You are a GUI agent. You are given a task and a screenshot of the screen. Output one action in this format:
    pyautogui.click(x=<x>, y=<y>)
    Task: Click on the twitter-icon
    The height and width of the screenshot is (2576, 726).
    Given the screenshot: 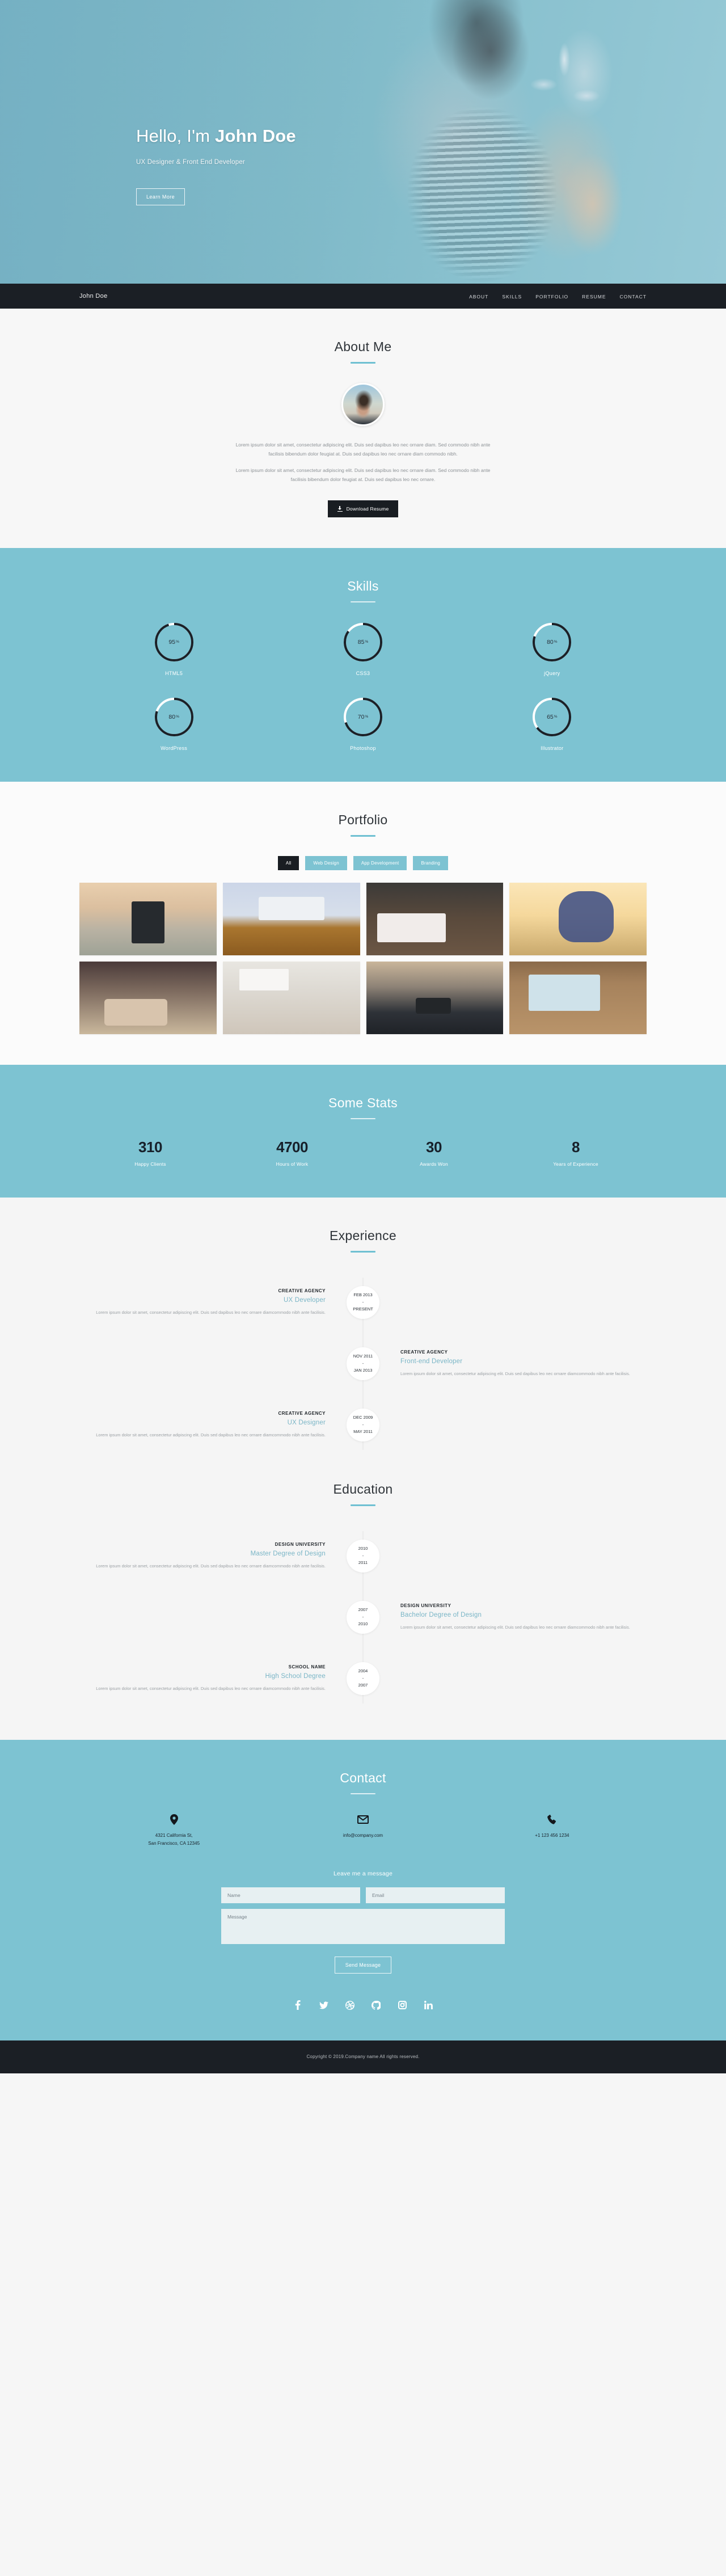 What is the action you would take?
    pyautogui.click(x=323, y=2005)
    